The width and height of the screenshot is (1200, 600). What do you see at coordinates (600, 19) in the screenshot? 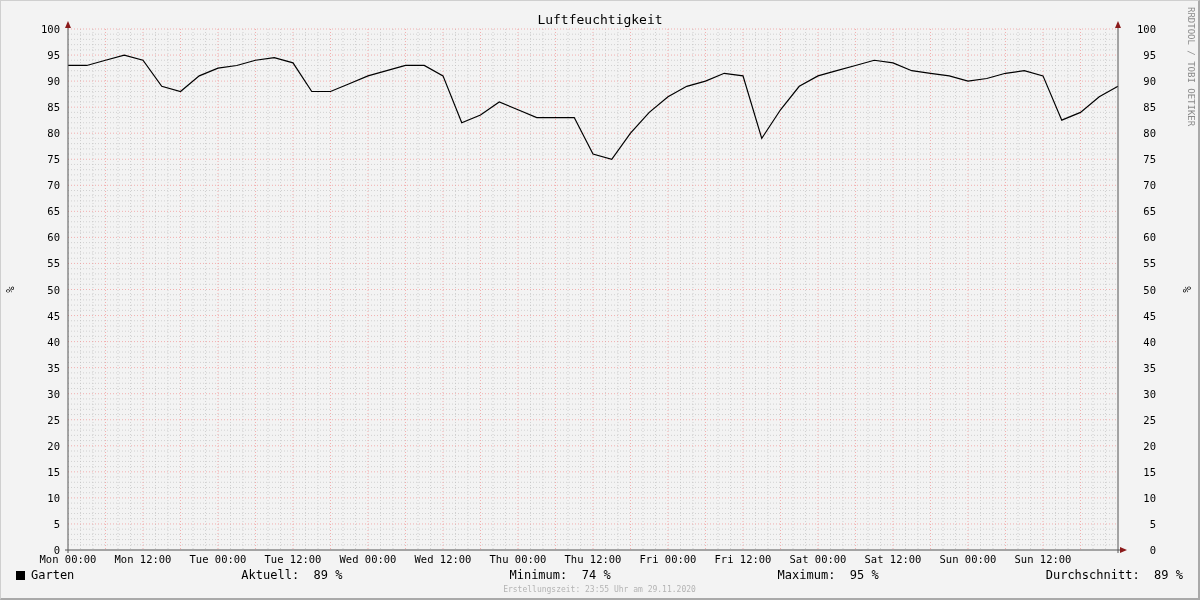
I see `chart-title: Luftfeuchtigkeit` at bounding box center [600, 19].